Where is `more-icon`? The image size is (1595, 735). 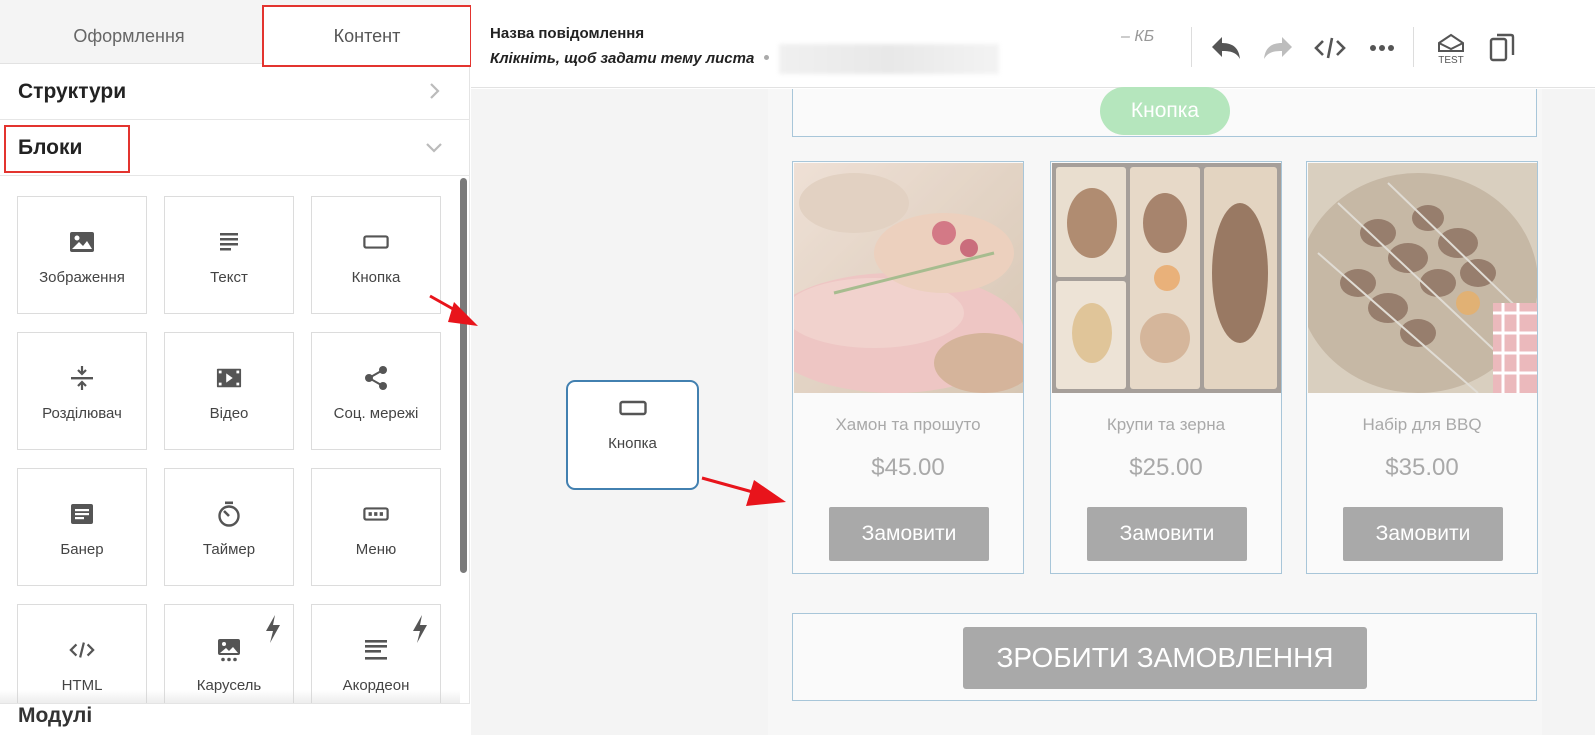
more-icon is located at coordinates (1382, 48).